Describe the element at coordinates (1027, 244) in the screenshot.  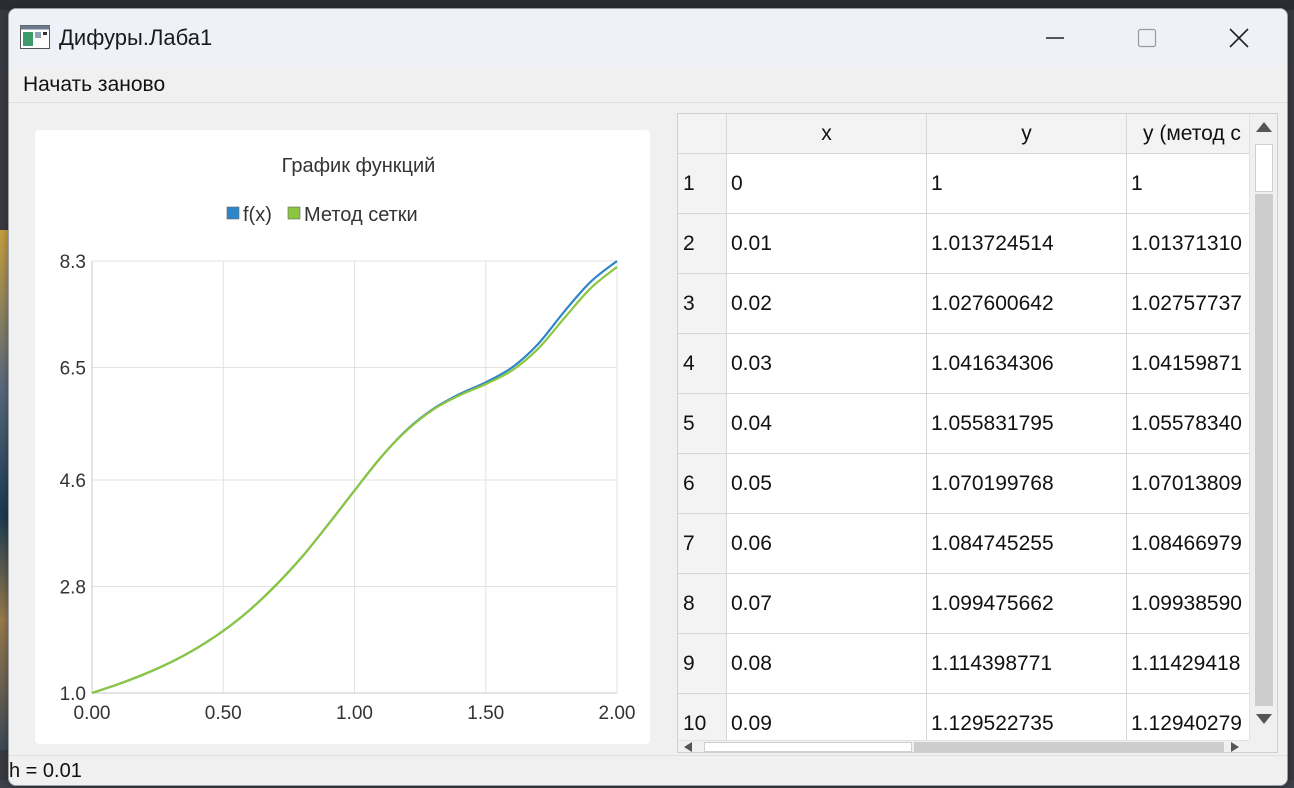
I see `table-cell-y: 1.013724514` at that location.